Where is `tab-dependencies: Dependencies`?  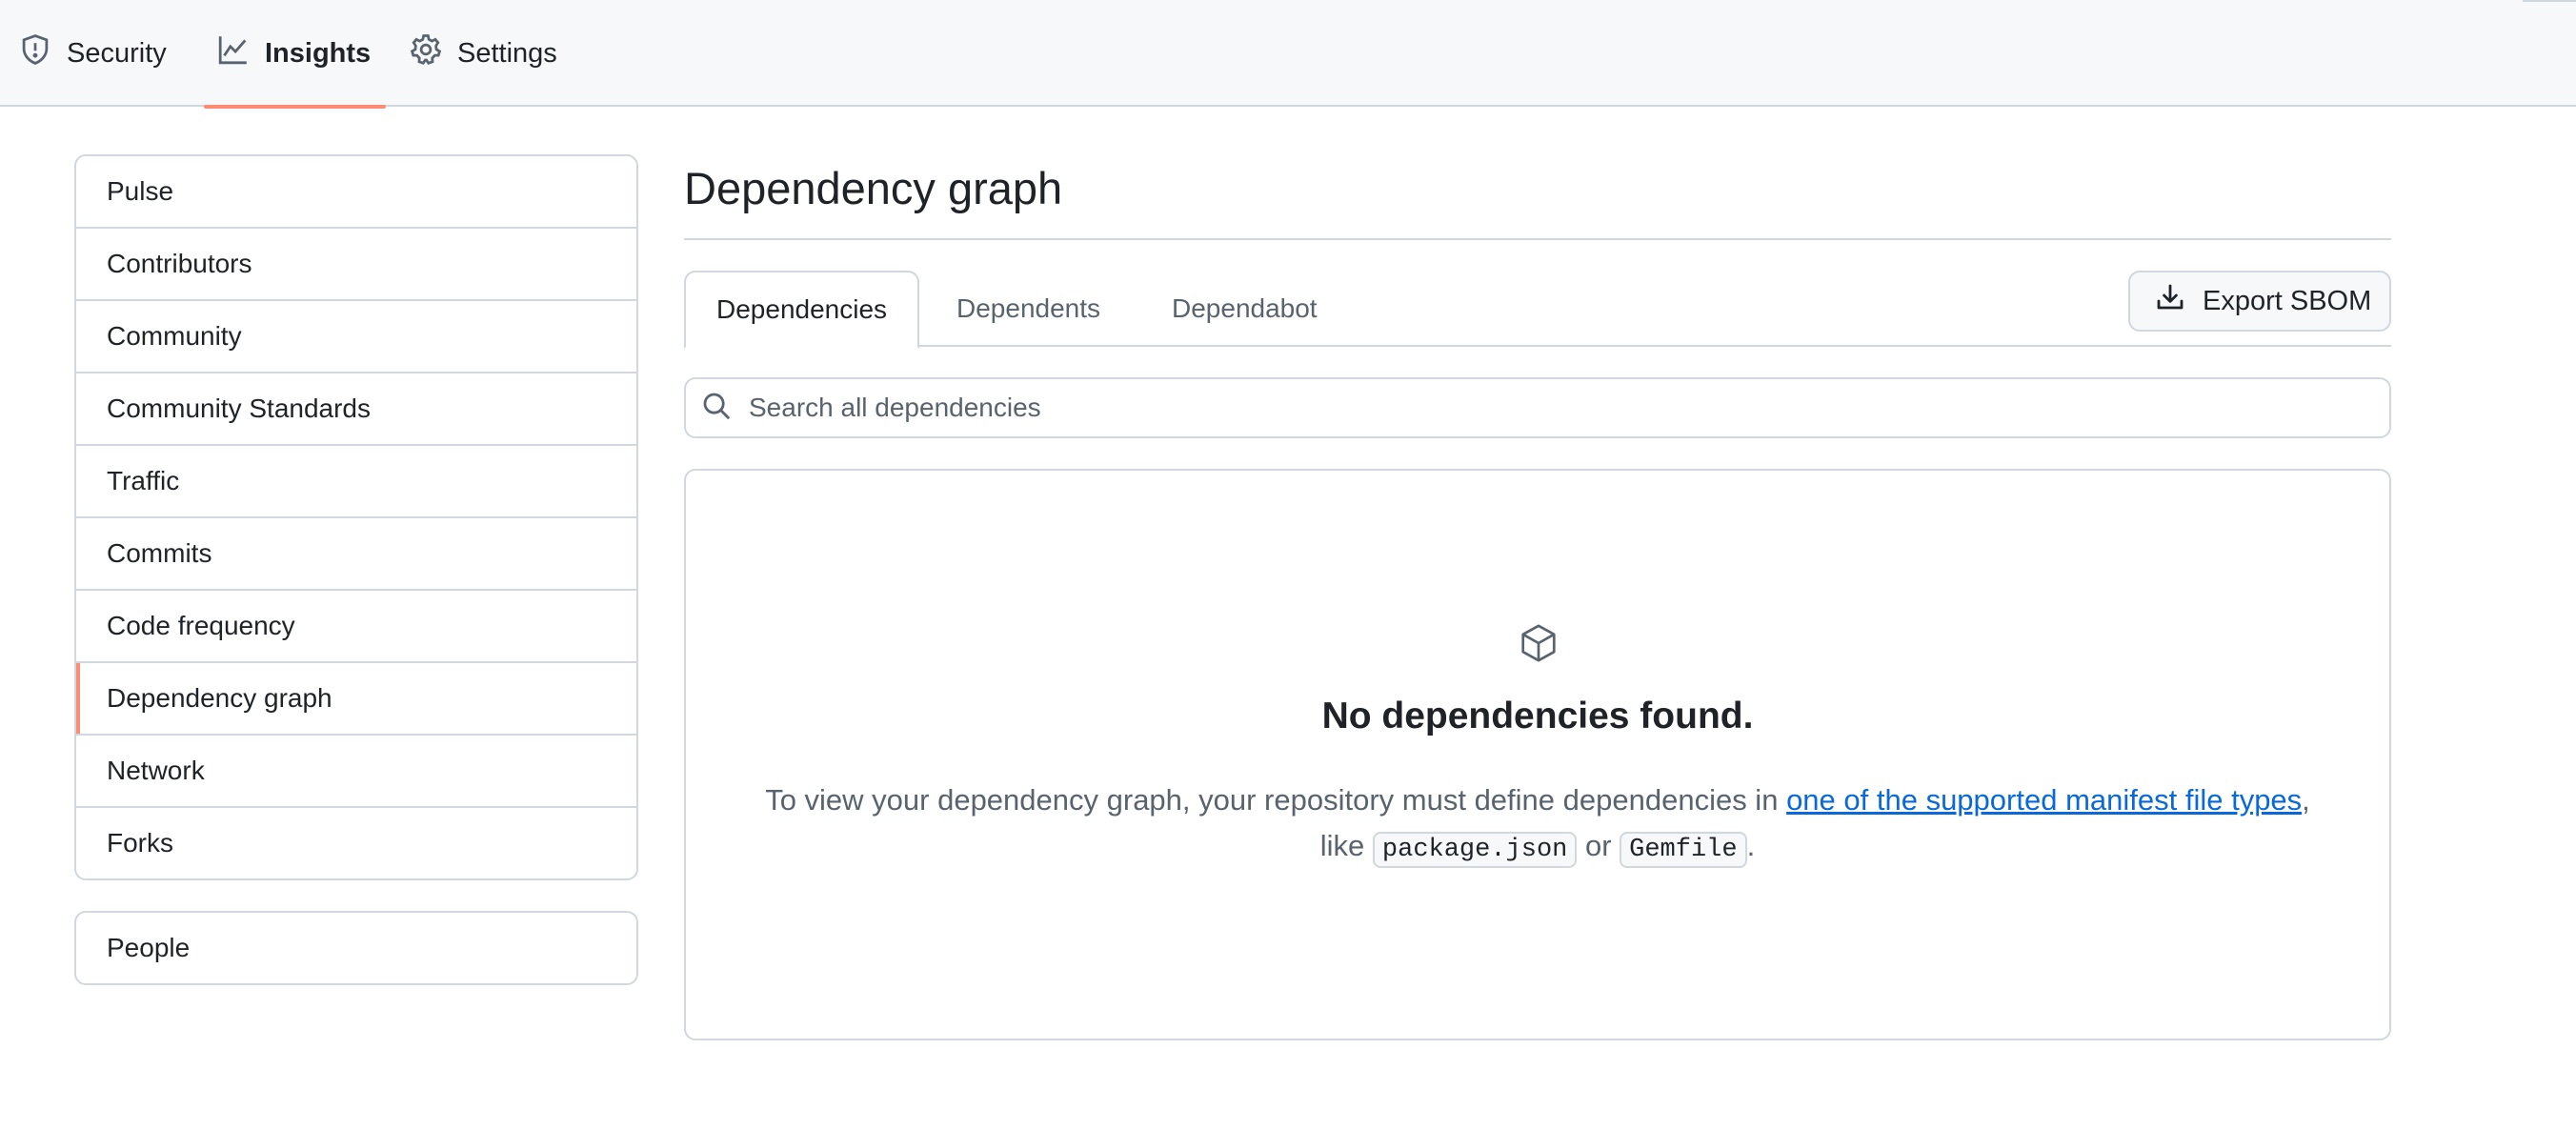
tab-dependencies: Dependencies is located at coordinates (802, 310).